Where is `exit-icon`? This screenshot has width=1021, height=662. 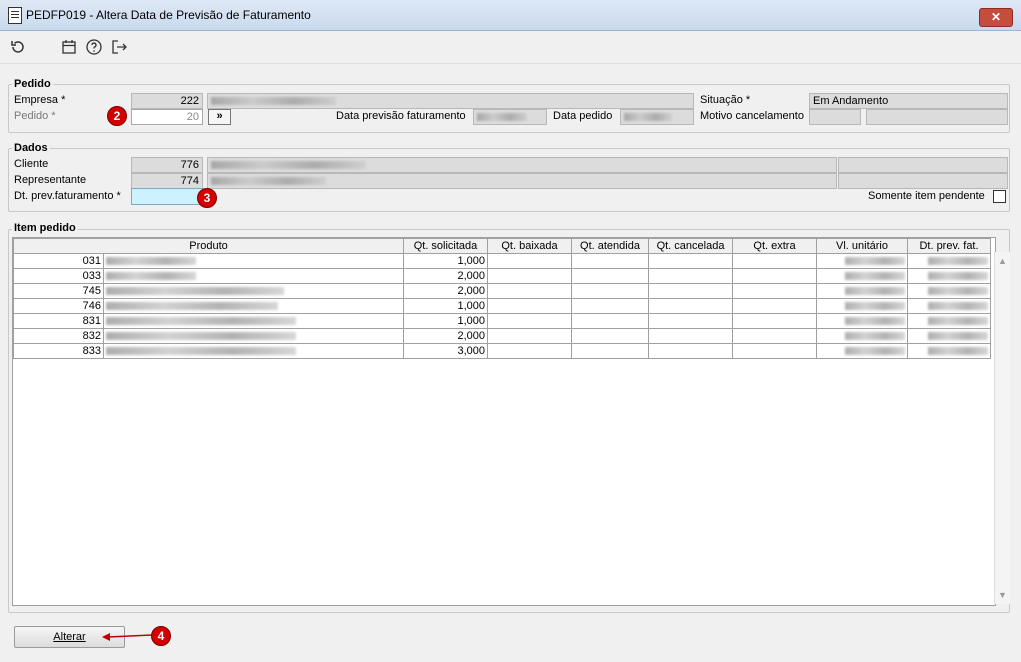 exit-icon is located at coordinates (119, 47).